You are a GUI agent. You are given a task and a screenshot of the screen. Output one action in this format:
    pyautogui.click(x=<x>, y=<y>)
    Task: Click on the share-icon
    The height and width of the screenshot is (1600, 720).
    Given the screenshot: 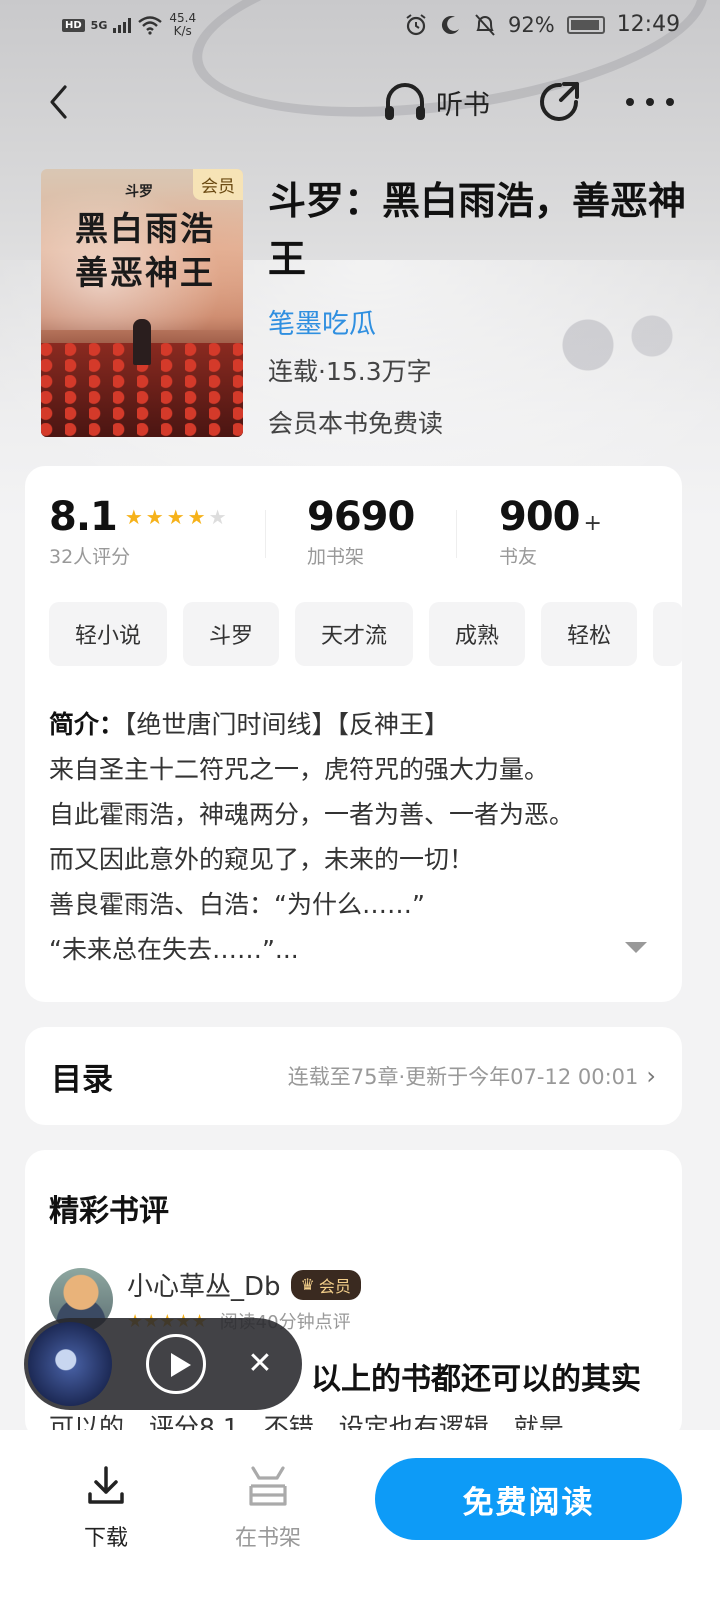 What is the action you would take?
    pyautogui.click(x=559, y=101)
    